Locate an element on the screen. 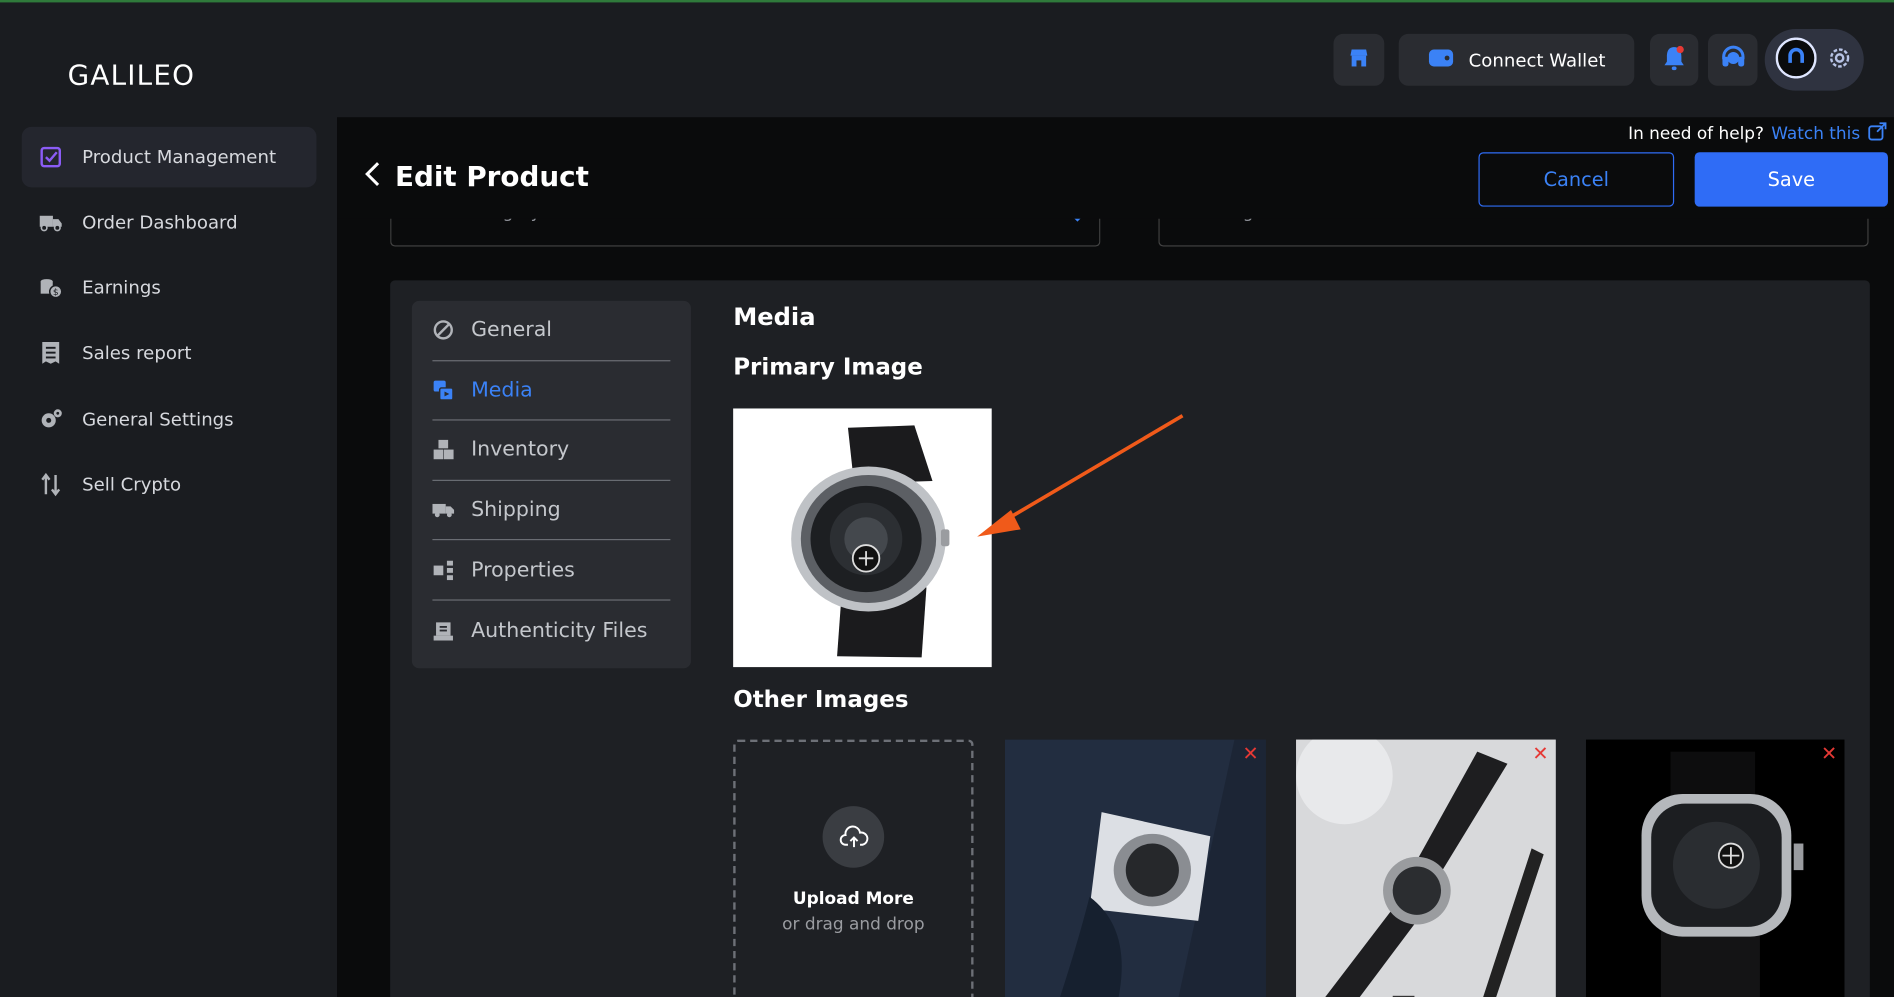 This screenshot has height=997, width=1894. tab-label: General is located at coordinates (512, 330).